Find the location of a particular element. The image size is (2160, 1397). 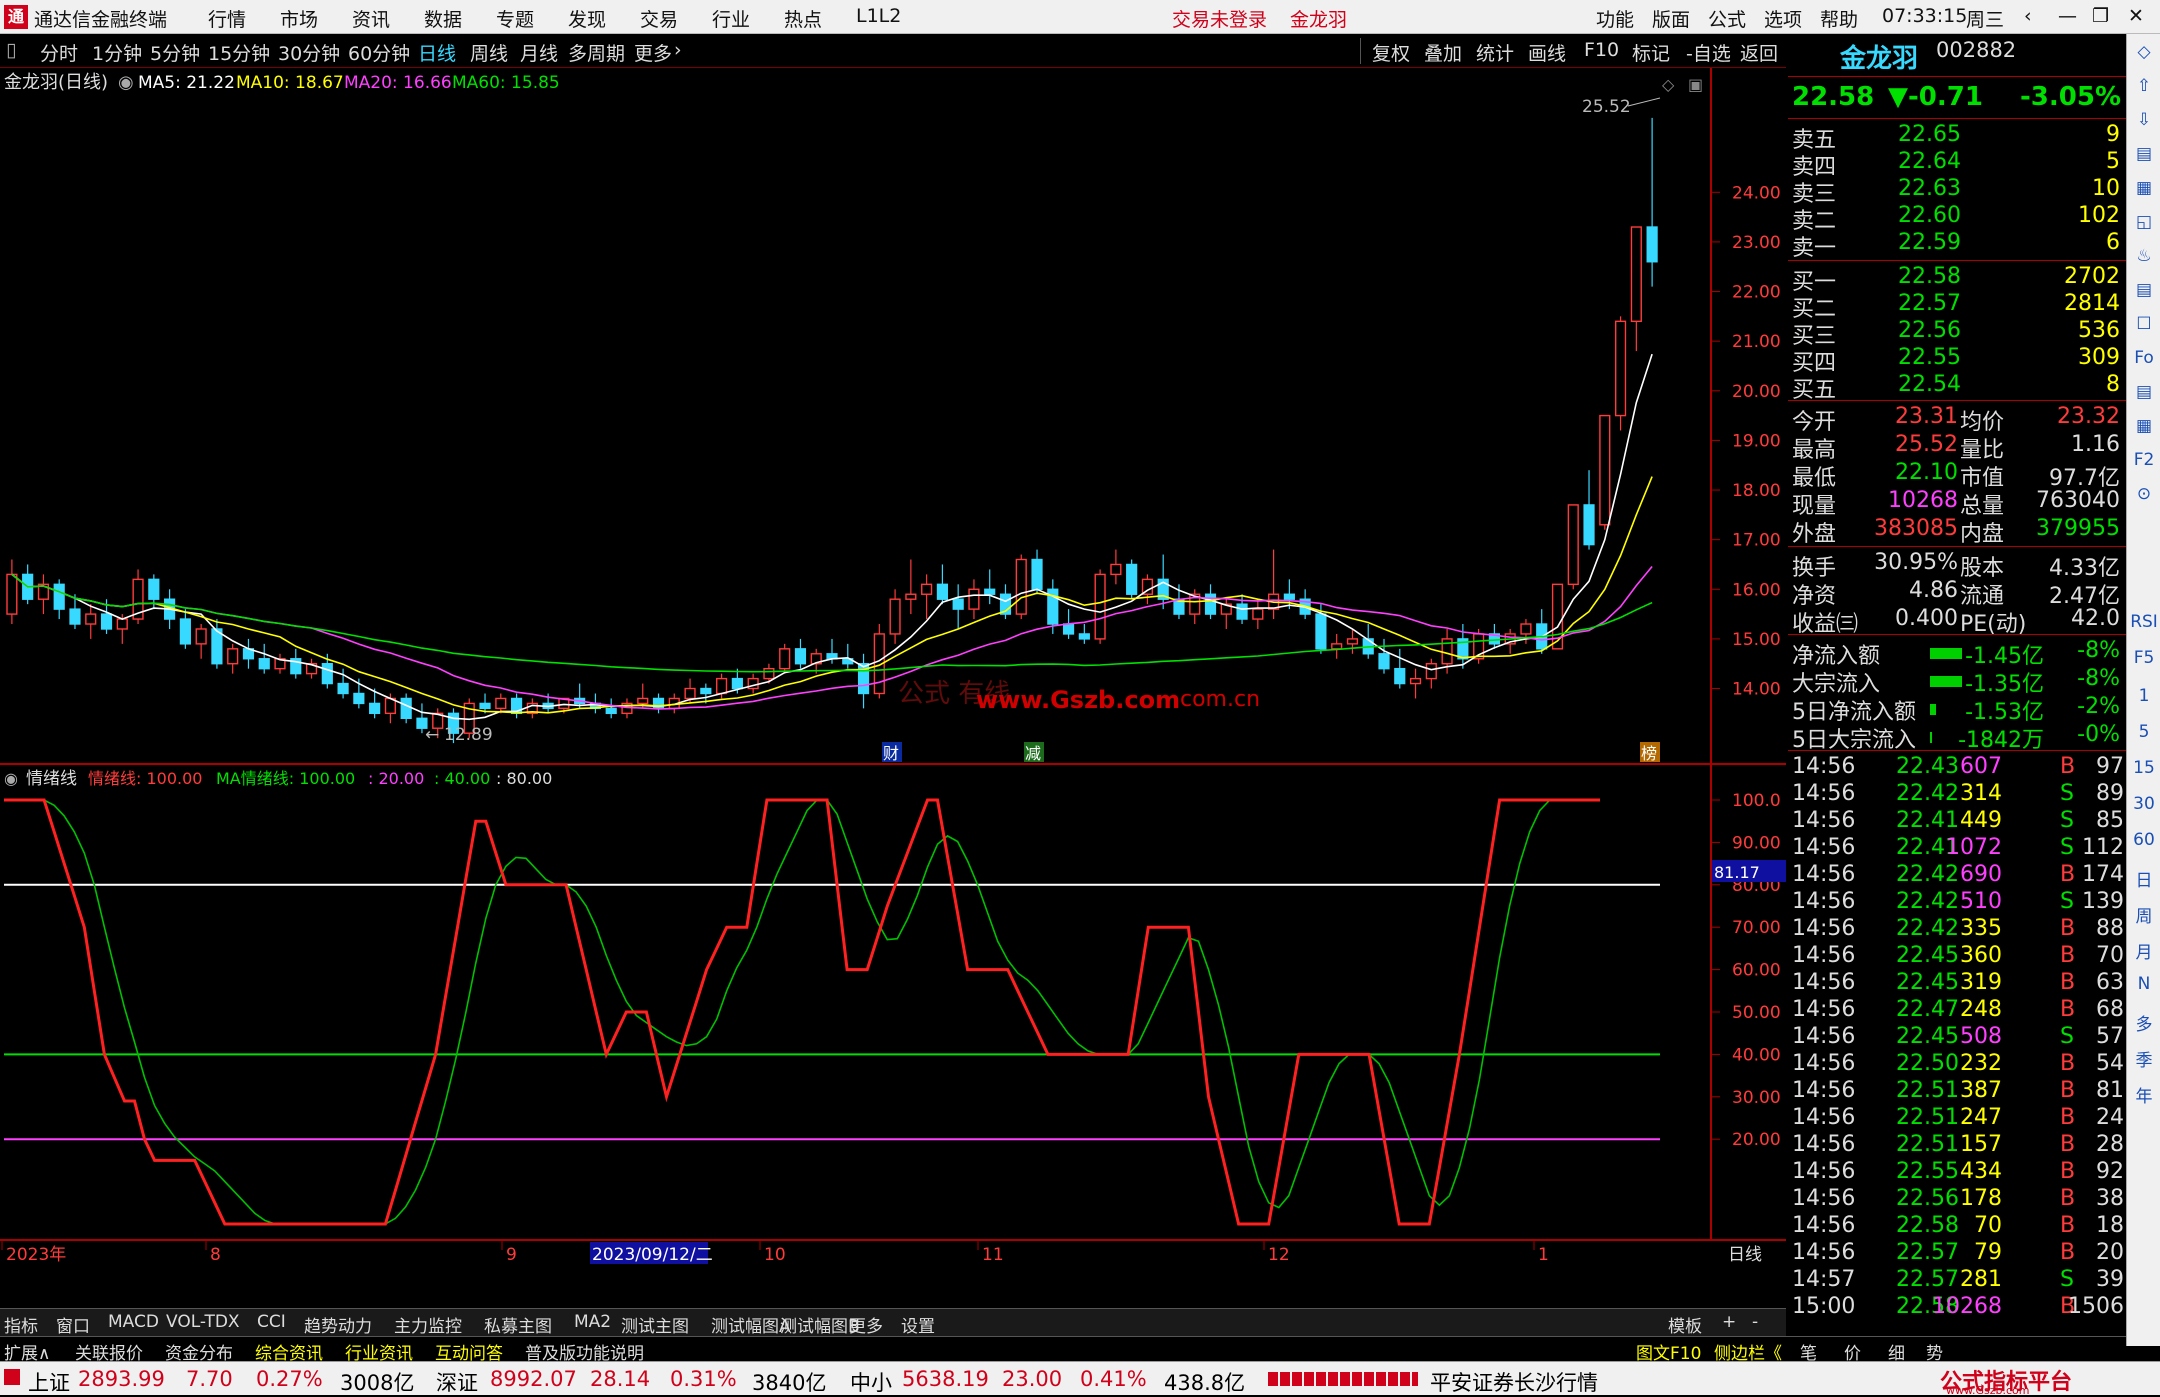

ranking-marker: 榜 is located at coordinates (1649, 753).